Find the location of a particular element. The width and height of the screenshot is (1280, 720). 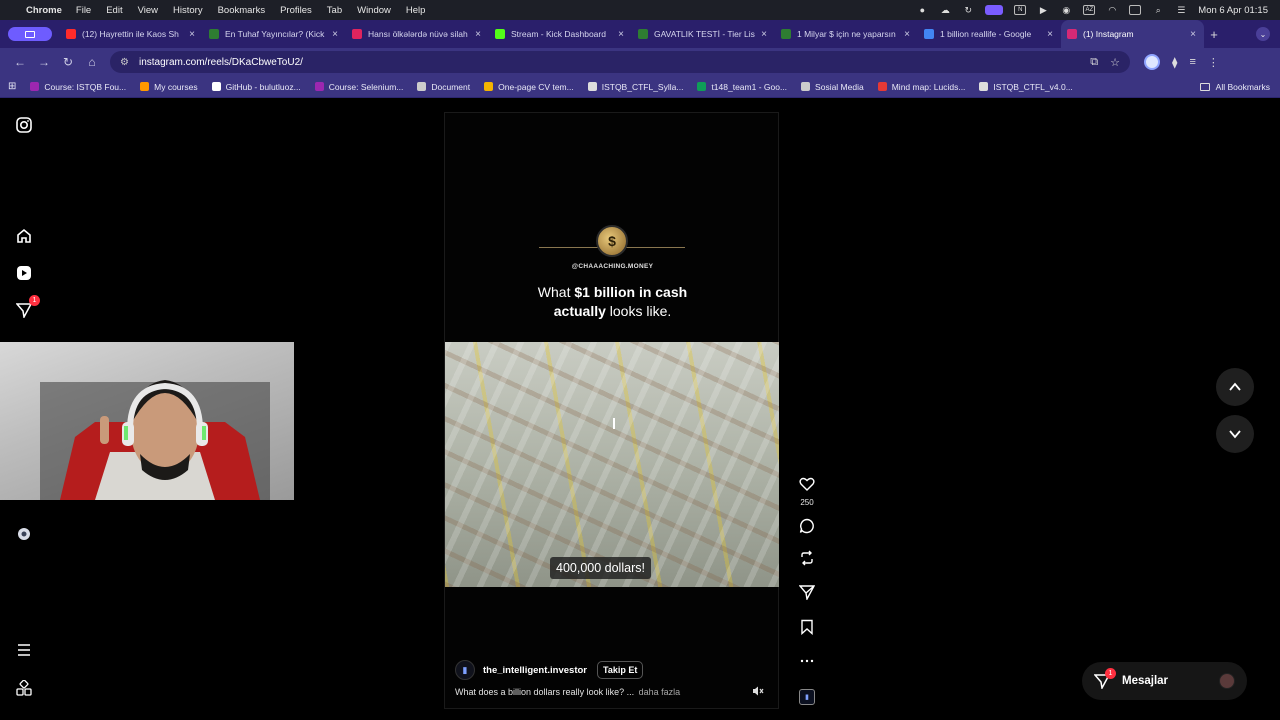

spotlight-search-icon: ⌕ is located at coordinates (1158, 10).